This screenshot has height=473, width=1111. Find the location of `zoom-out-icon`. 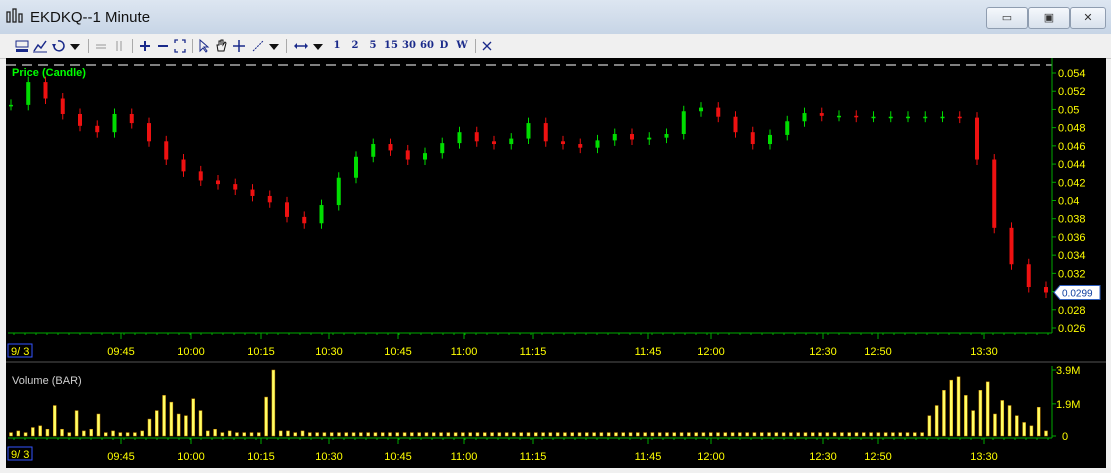

zoom-out-icon is located at coordinates (163, 46).